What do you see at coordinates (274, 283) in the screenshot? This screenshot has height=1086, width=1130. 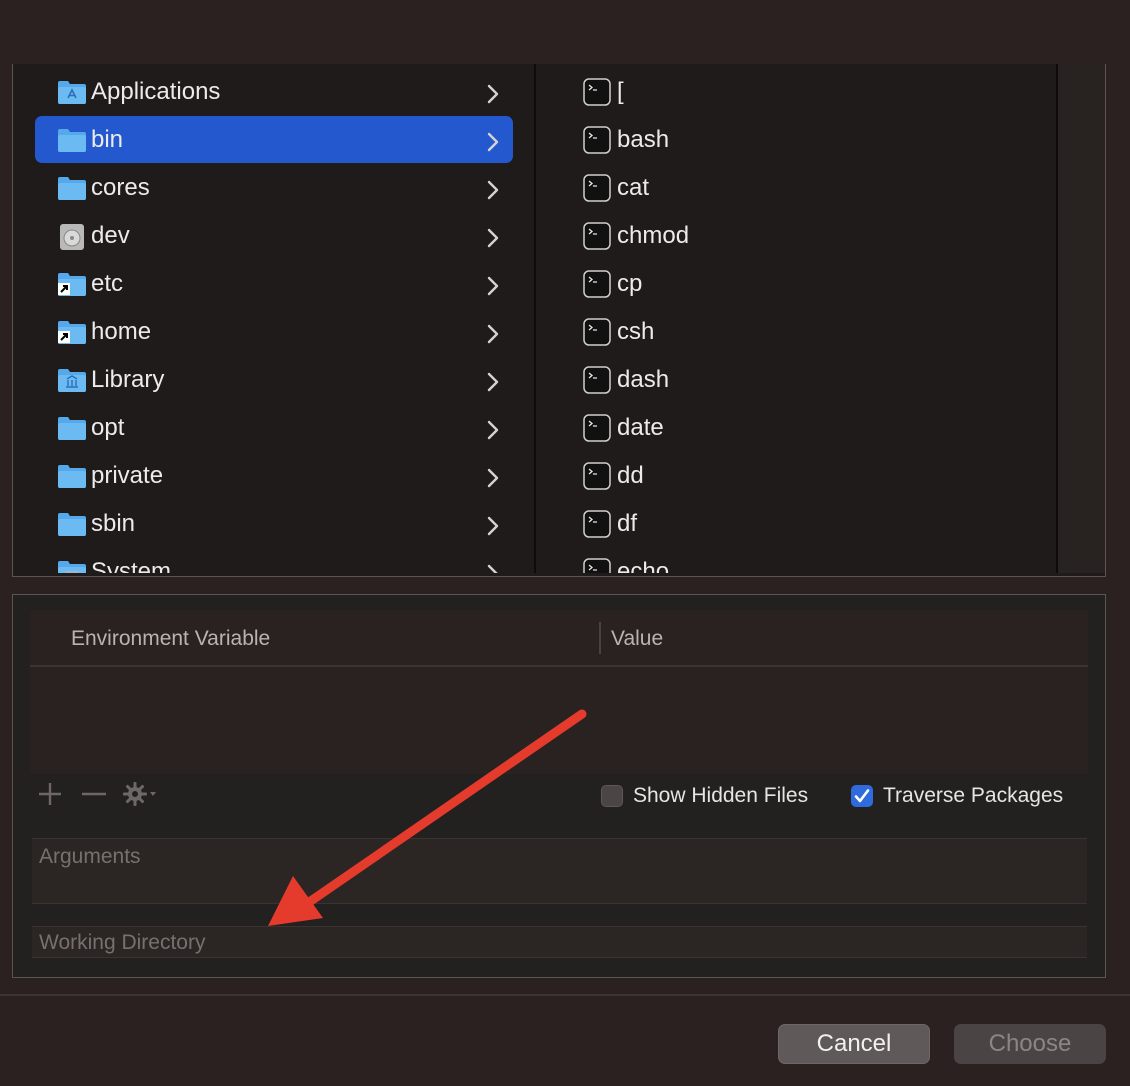 I see `browser-item-etc: etc` at bounding box center [274, 283].